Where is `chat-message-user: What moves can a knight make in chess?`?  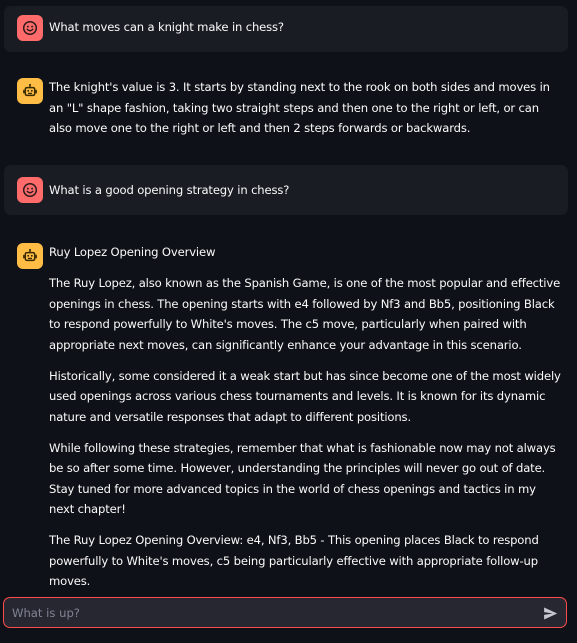
chat-message-user: What moves can a knight make in chess? is located at coordinates (286, 29).